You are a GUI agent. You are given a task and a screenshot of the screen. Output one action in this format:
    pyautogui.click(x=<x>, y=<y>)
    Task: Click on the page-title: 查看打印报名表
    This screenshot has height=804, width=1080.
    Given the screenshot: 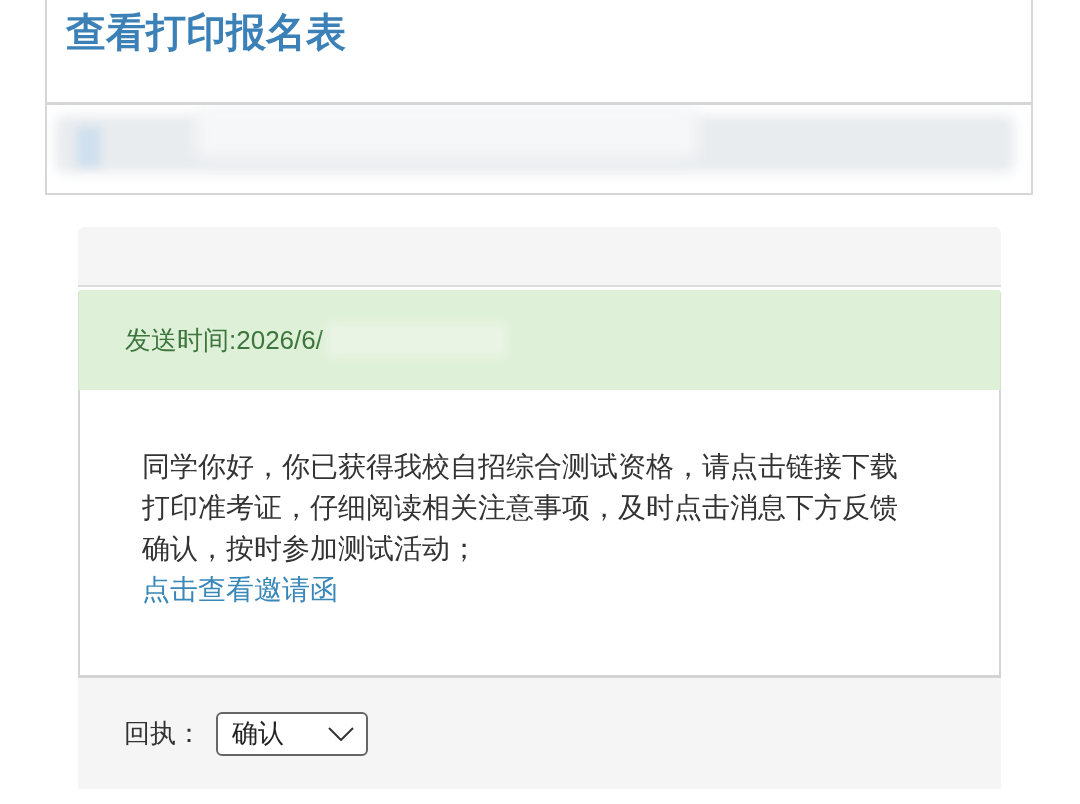 What is the action you would take?
    pyautogui.click(x=206, y=32)
    